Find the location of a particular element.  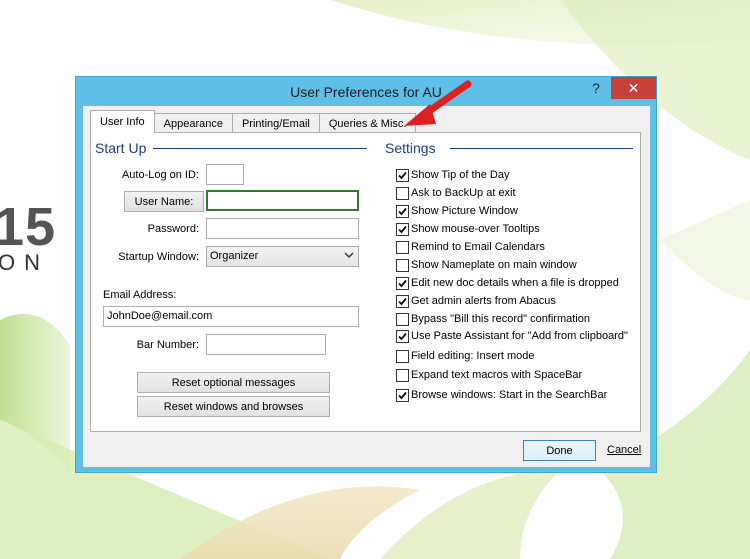

setting-row: Get admin alerts from Abacus is located at coordinates (476, 301).